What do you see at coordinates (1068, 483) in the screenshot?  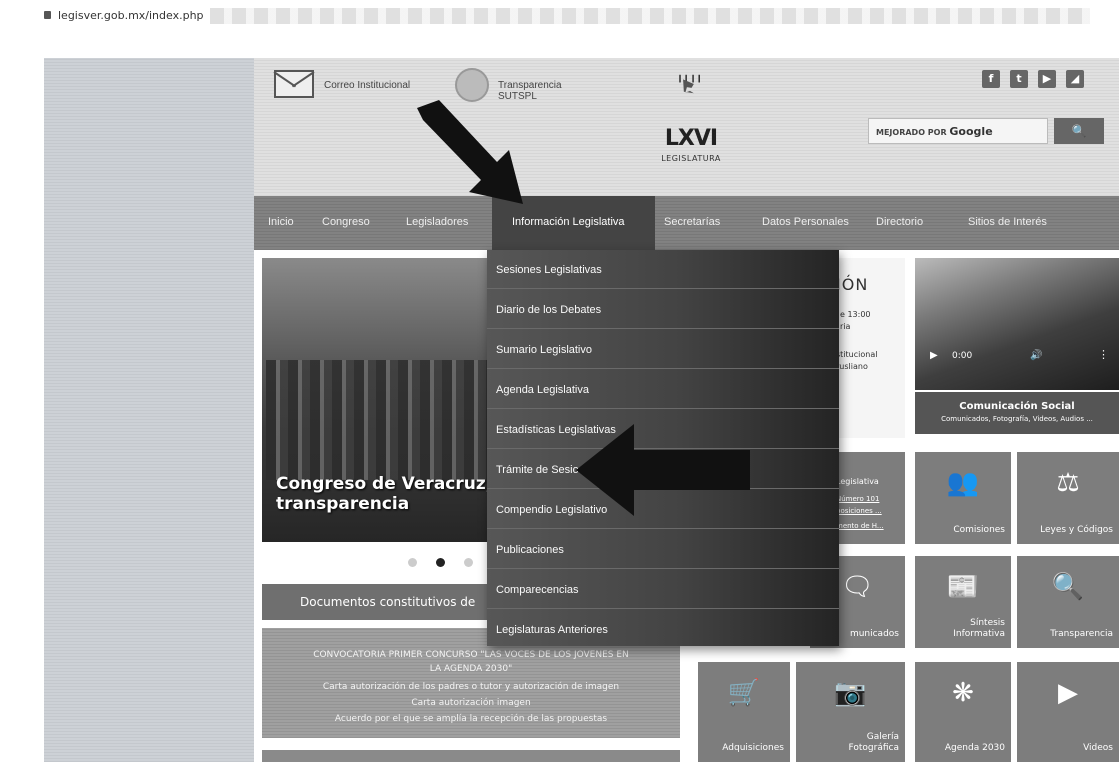 I see `scales-icon: ⚖` at bounding box center [1068, 483].